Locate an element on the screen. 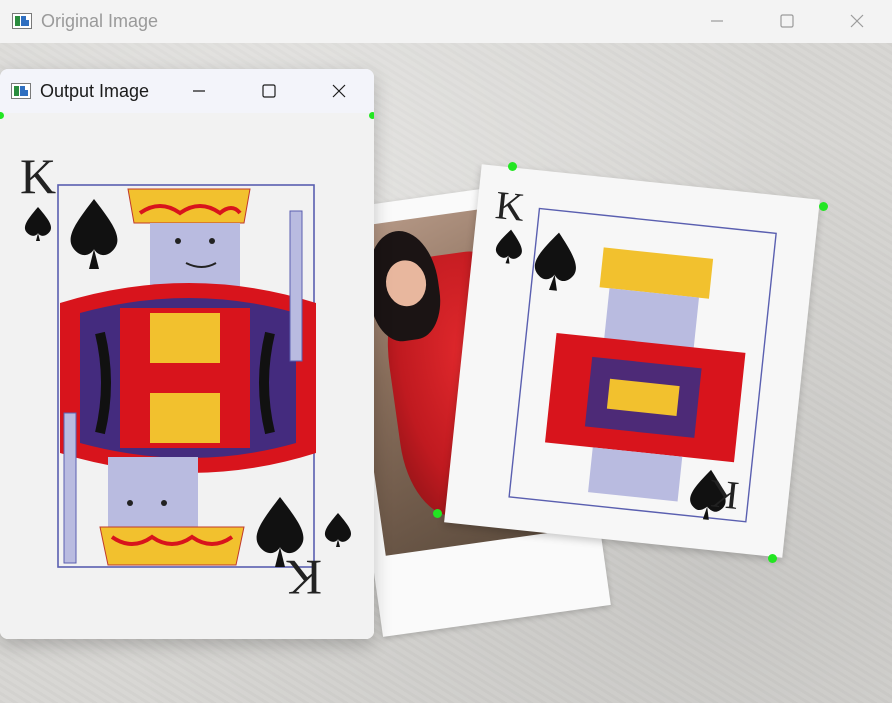 This screenshot has height=703, width=892. output-window-titlebar: Output Image is located at coordinates (187, 91).